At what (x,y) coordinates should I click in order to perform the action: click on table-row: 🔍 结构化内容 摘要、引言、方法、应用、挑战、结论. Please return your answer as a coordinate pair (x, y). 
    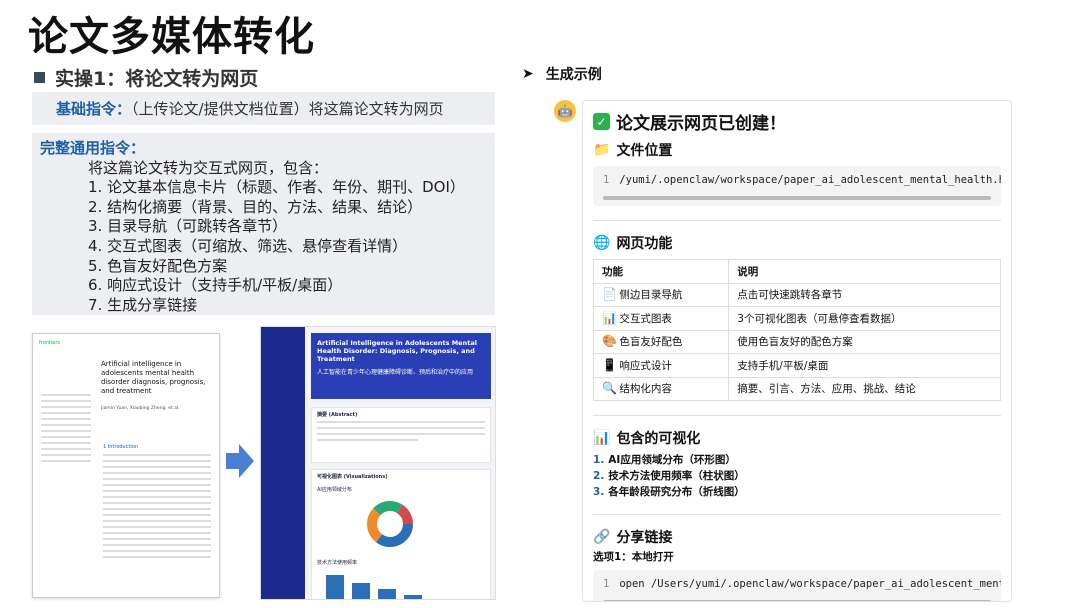
    Looking at the image, I should click on (796, 388).